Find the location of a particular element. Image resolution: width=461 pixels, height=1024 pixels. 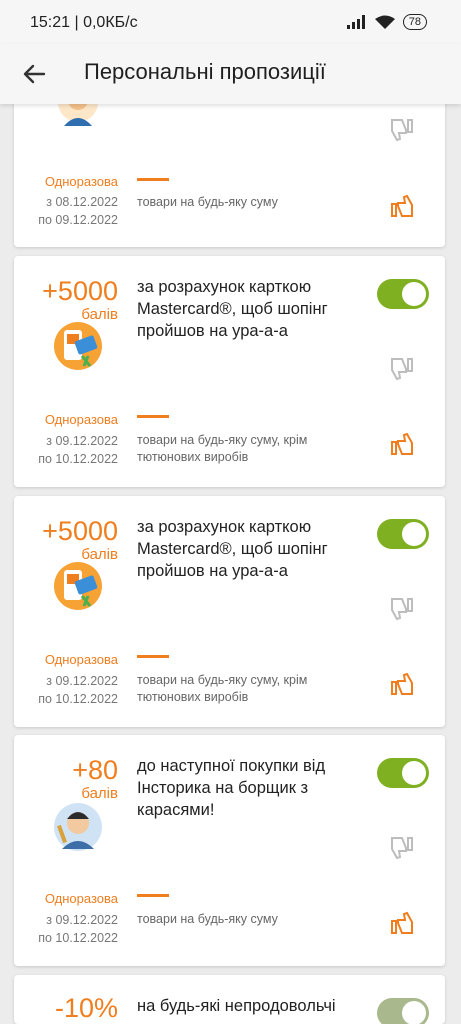

status-time: 15:21 | 0,0КБ/с is located at coordinates (84, 22).